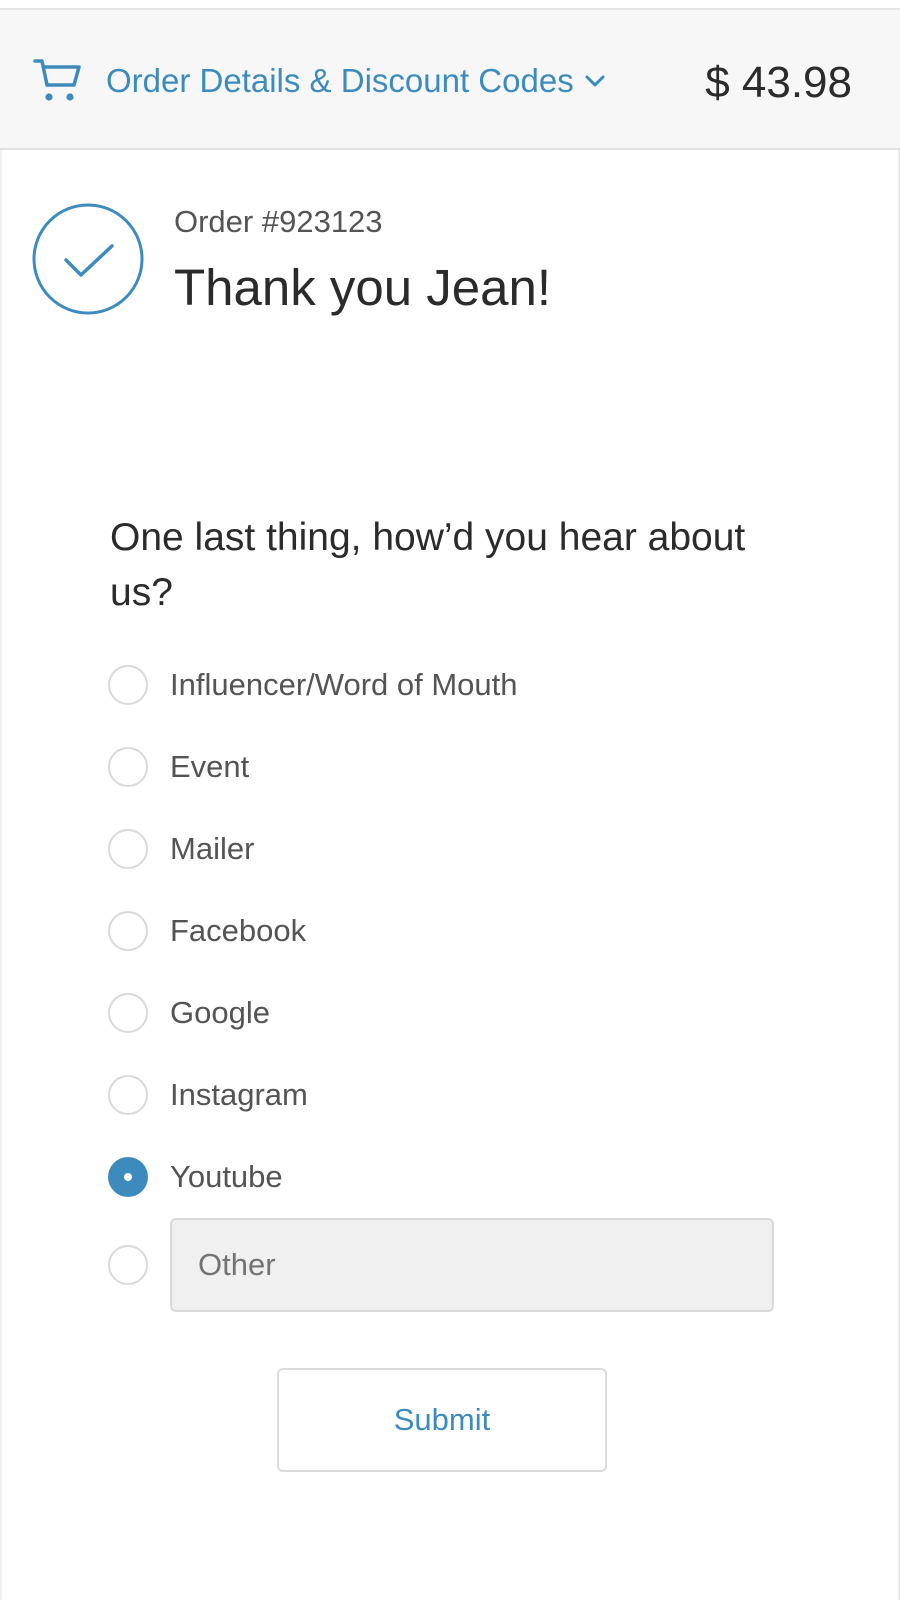  Describe the element at coordinates (220, 1012) in the screenshot. I see `option-label: Google` at that location.